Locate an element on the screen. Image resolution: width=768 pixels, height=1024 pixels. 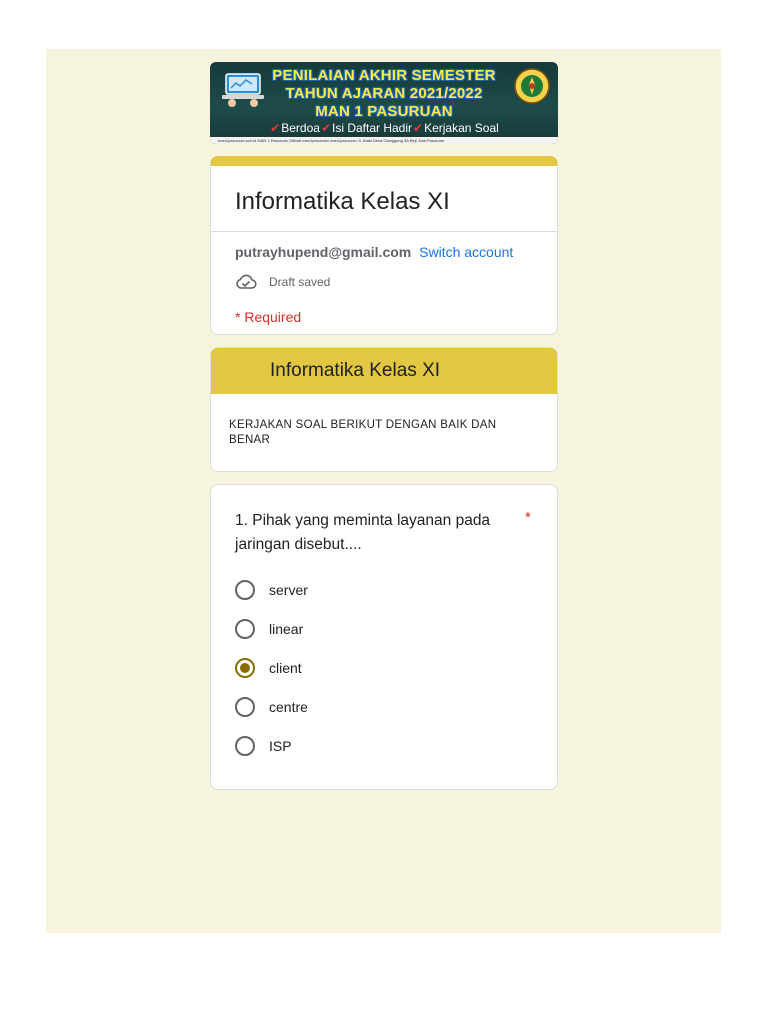
required-note: * Required is located at coordinates (268, 317).